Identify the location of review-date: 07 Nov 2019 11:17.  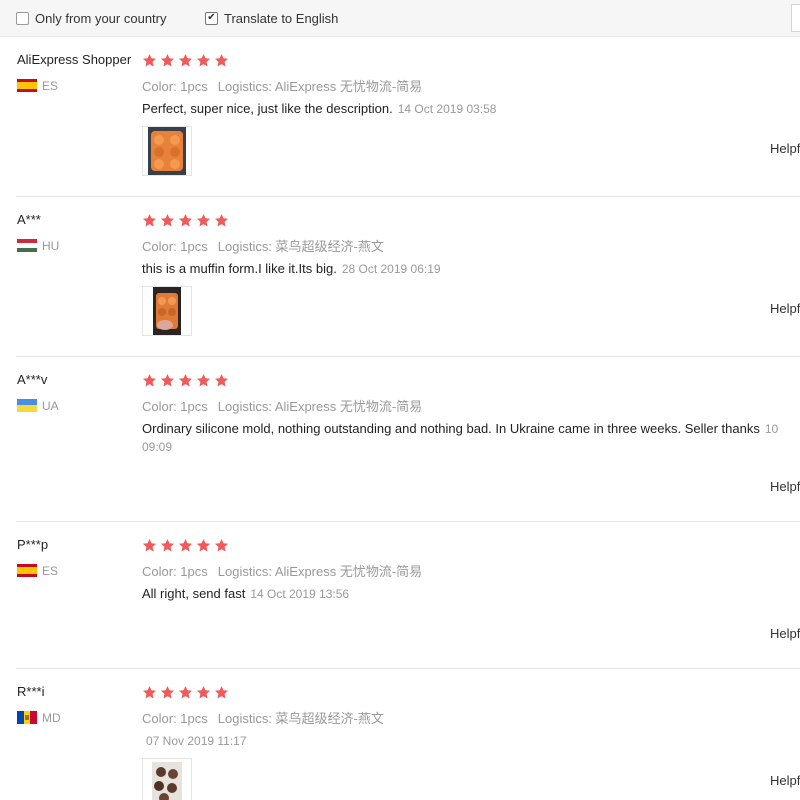
(196, 741).